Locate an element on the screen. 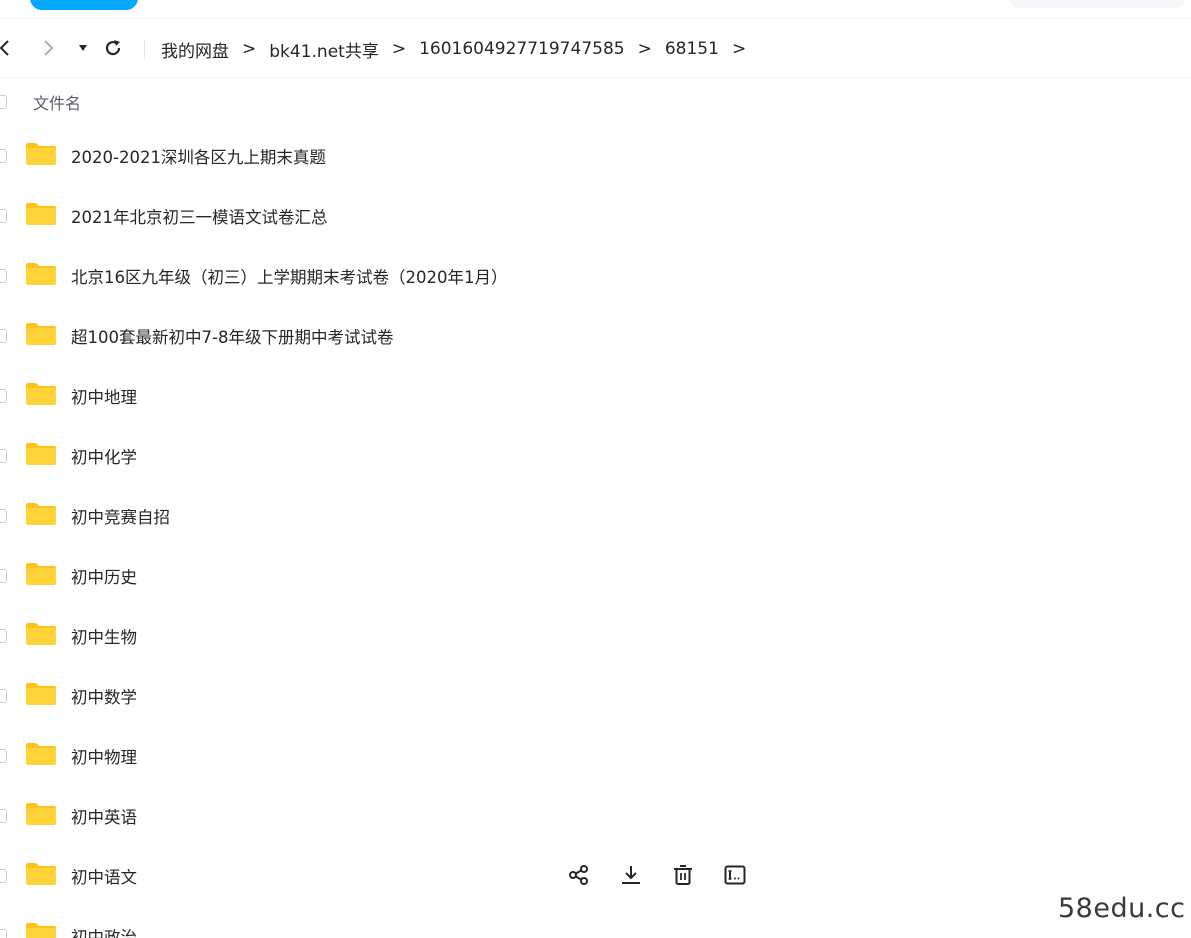  search-box is located at coordinates (1097, 4).